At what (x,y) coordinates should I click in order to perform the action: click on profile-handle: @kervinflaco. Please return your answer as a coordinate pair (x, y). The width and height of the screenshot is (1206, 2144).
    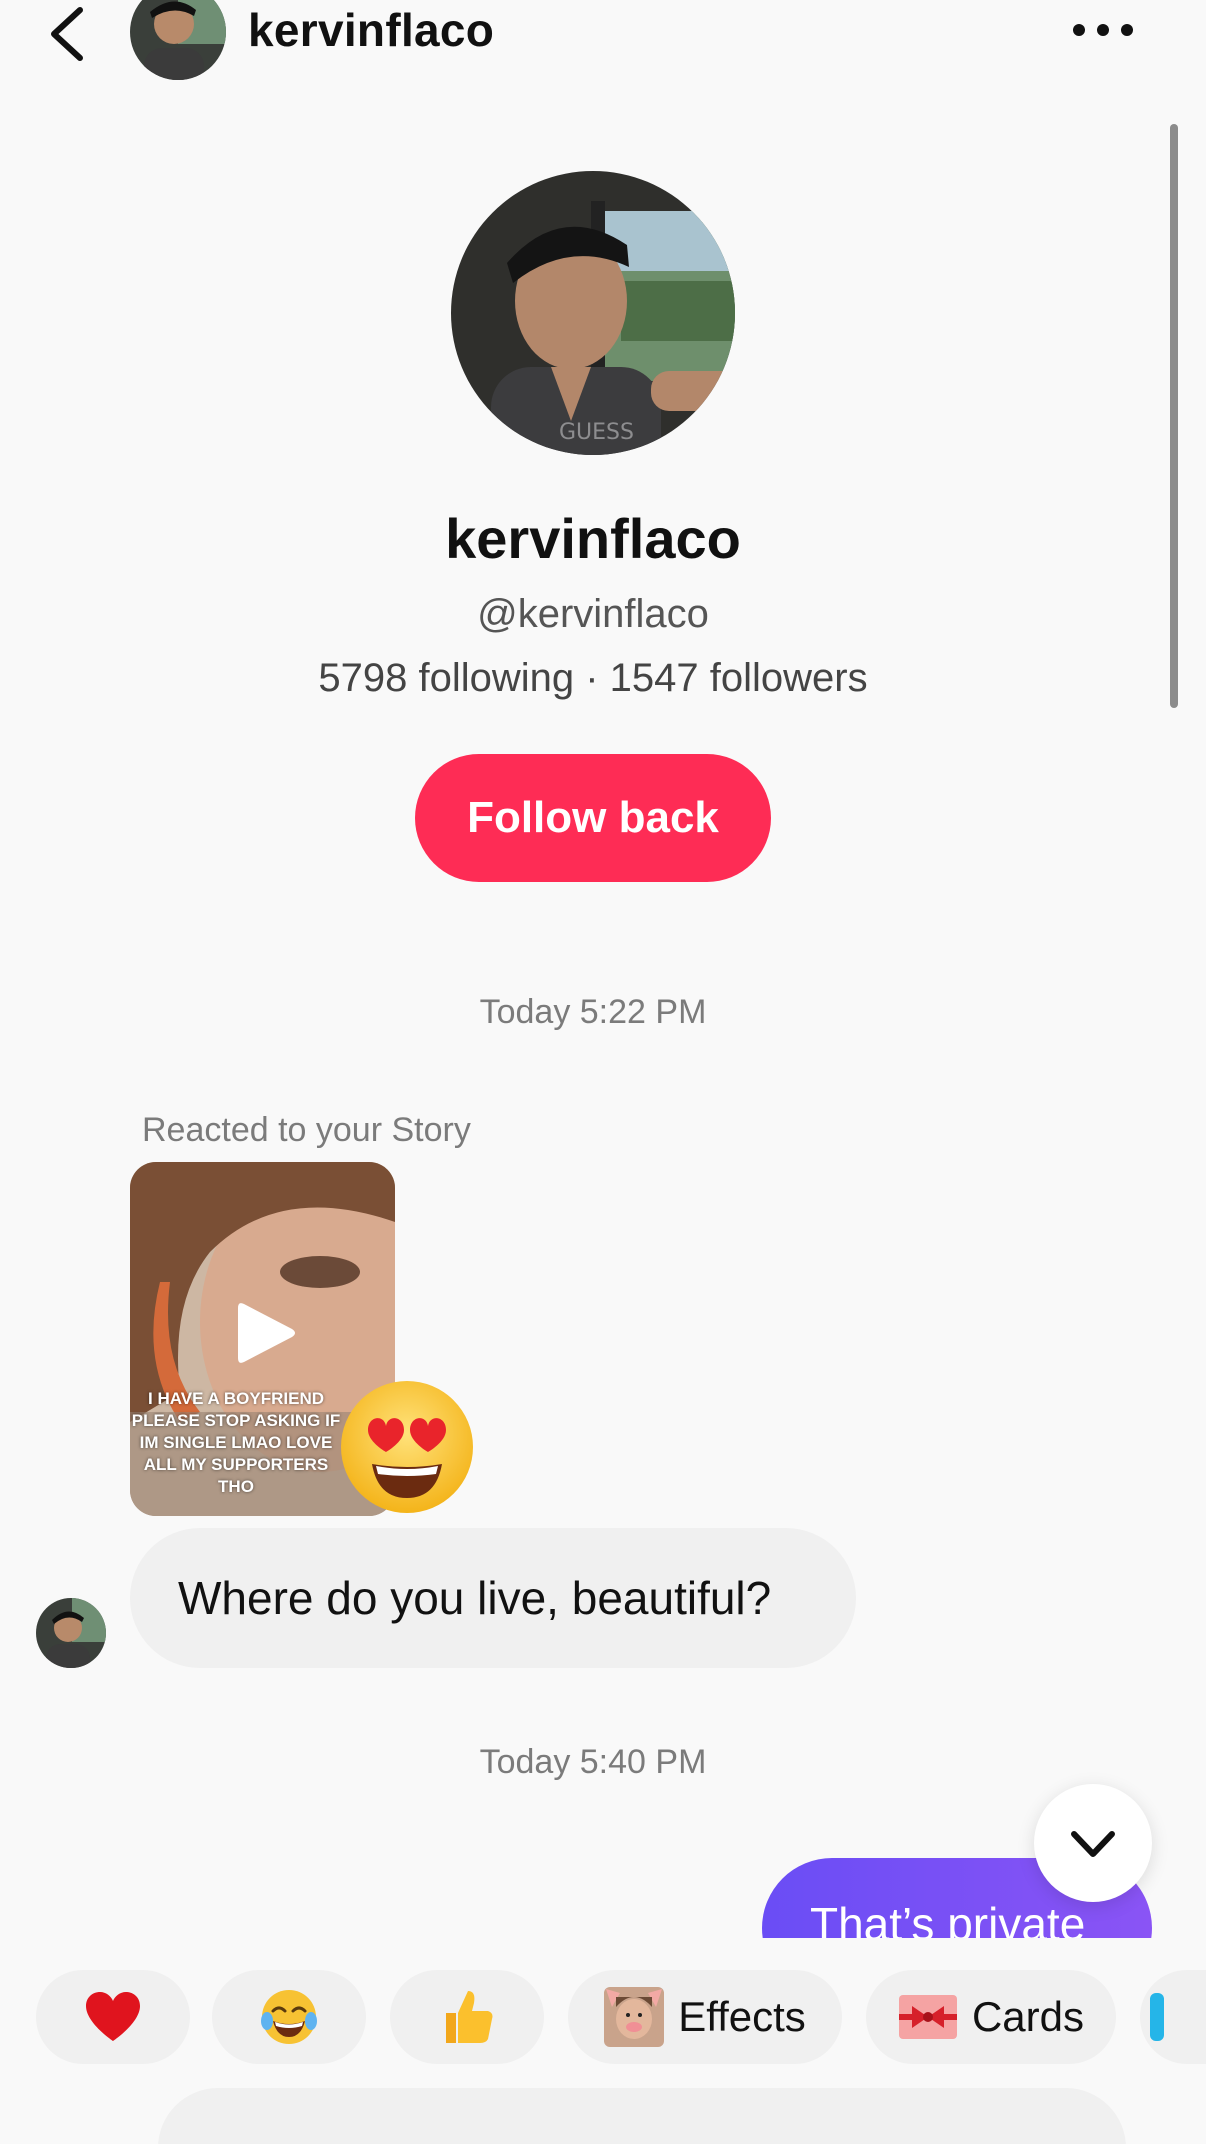
    Looking at the image, I should click on (593, 614).